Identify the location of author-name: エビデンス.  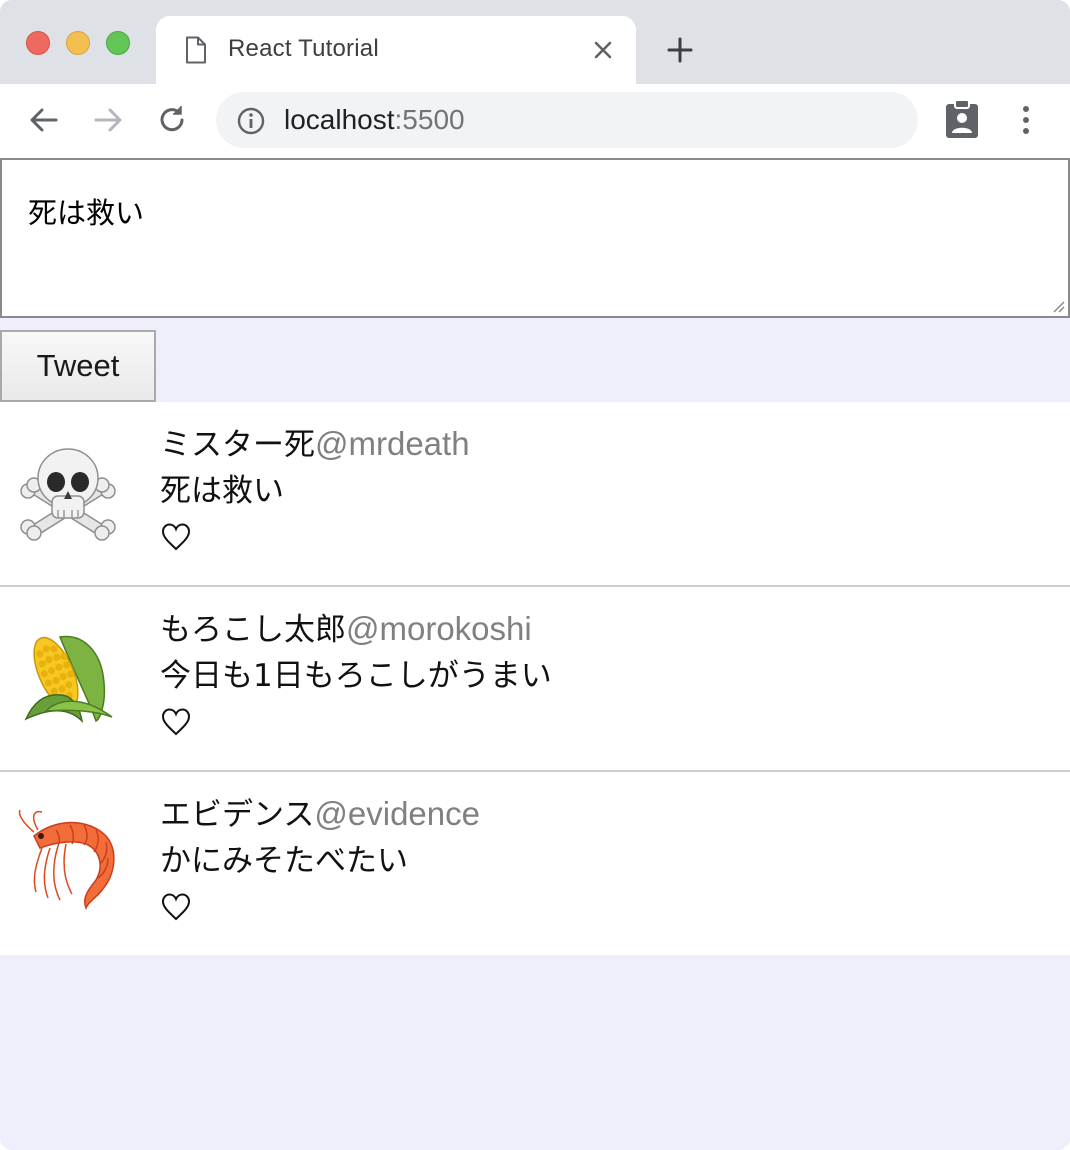
(237, 815).